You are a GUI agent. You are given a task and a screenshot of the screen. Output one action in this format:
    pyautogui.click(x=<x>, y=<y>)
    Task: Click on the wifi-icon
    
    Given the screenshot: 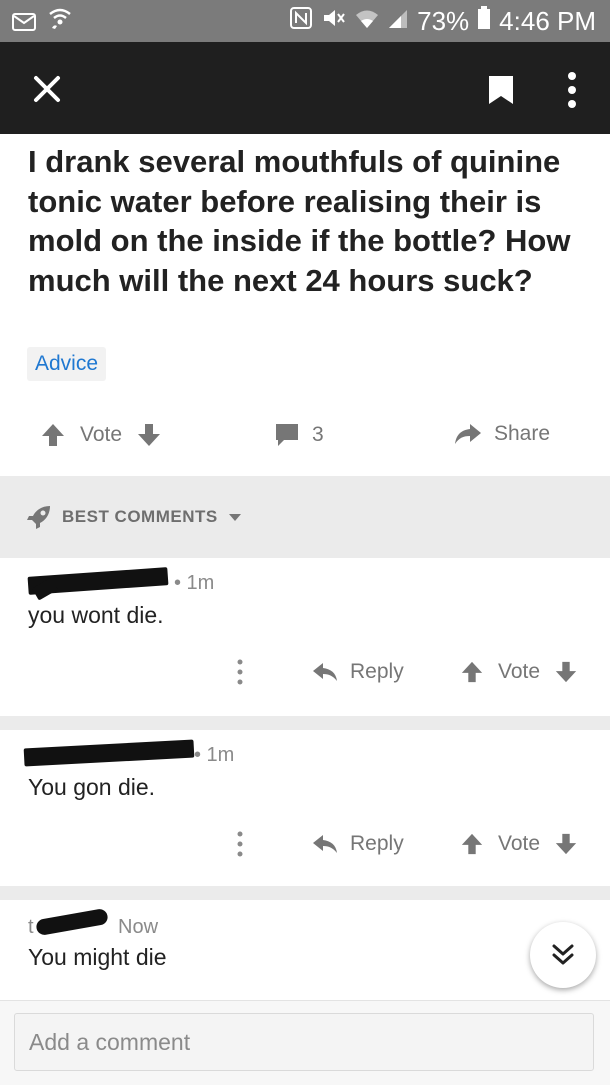 What is the action you would take?
    pyautogui.click(x=367, y=21)
    